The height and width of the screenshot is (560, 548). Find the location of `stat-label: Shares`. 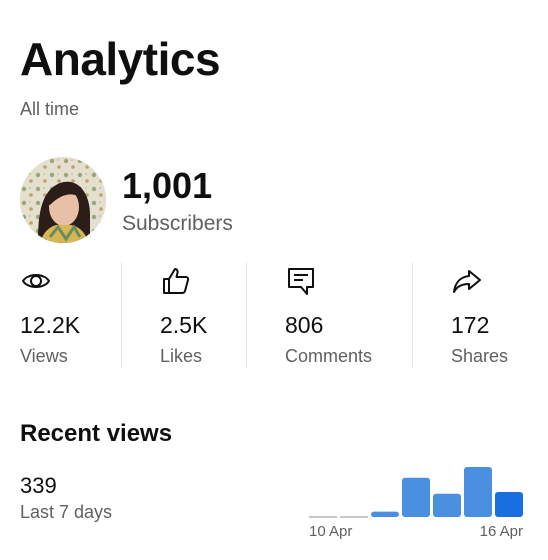

stat-label: Shares is located at coordinates (480, 356).